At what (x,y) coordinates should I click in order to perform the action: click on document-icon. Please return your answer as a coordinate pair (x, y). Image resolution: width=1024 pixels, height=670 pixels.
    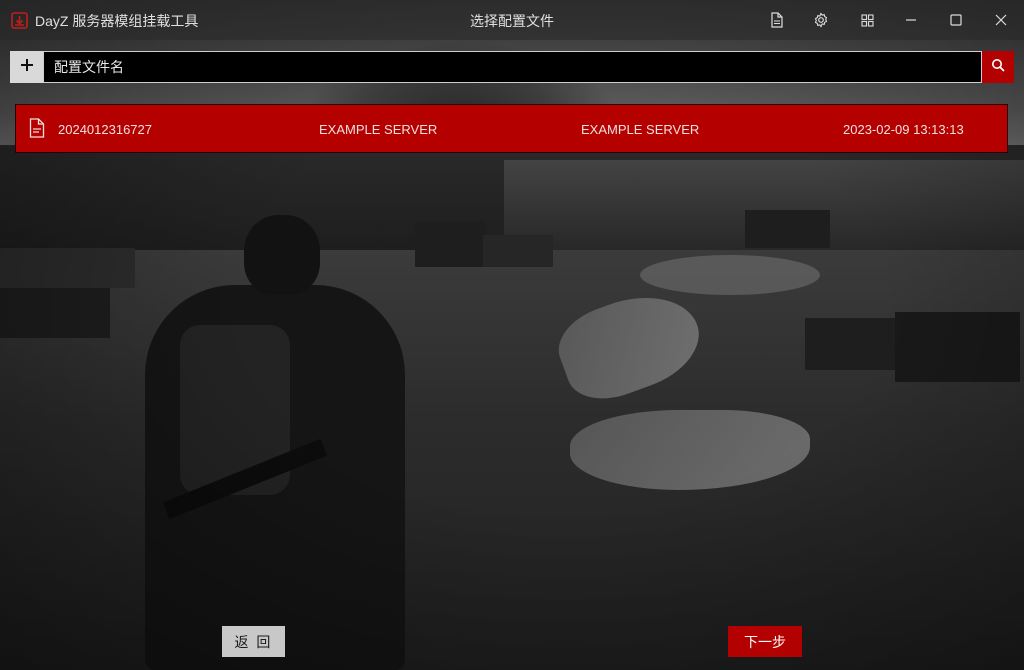
    Looking at the image, I should click on (37, 128).